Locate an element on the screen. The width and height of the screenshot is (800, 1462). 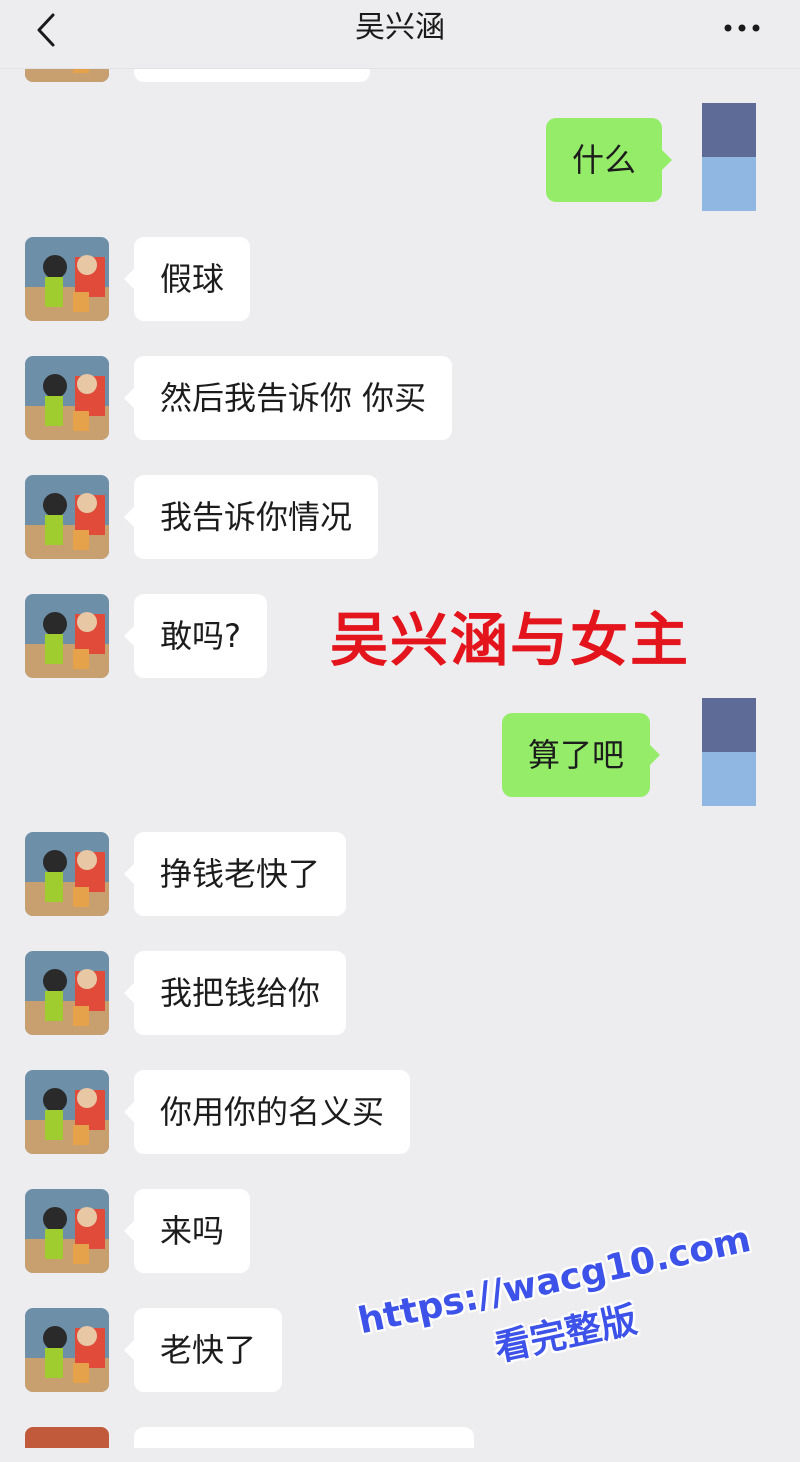
message-bubble-received: 老快了 is located at coordinates (203, 1350).